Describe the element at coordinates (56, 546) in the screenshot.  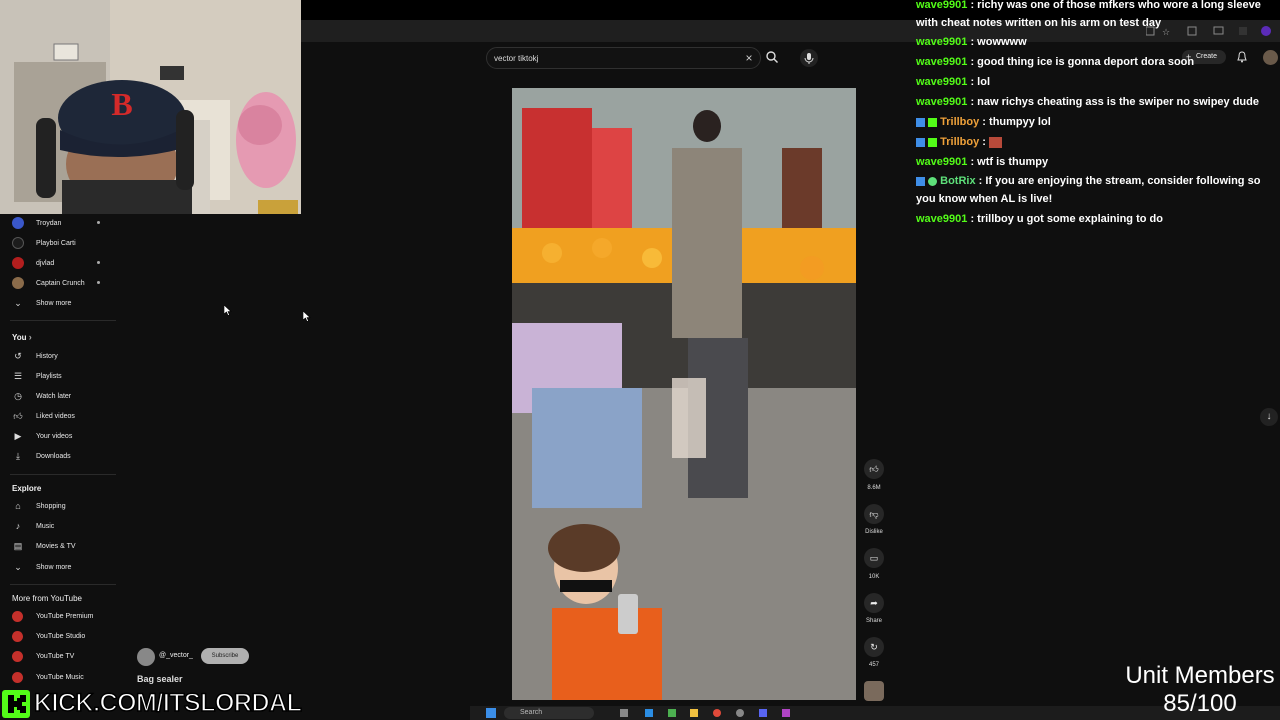
I see `sidebar-item-label: Movies & TV` at that location.